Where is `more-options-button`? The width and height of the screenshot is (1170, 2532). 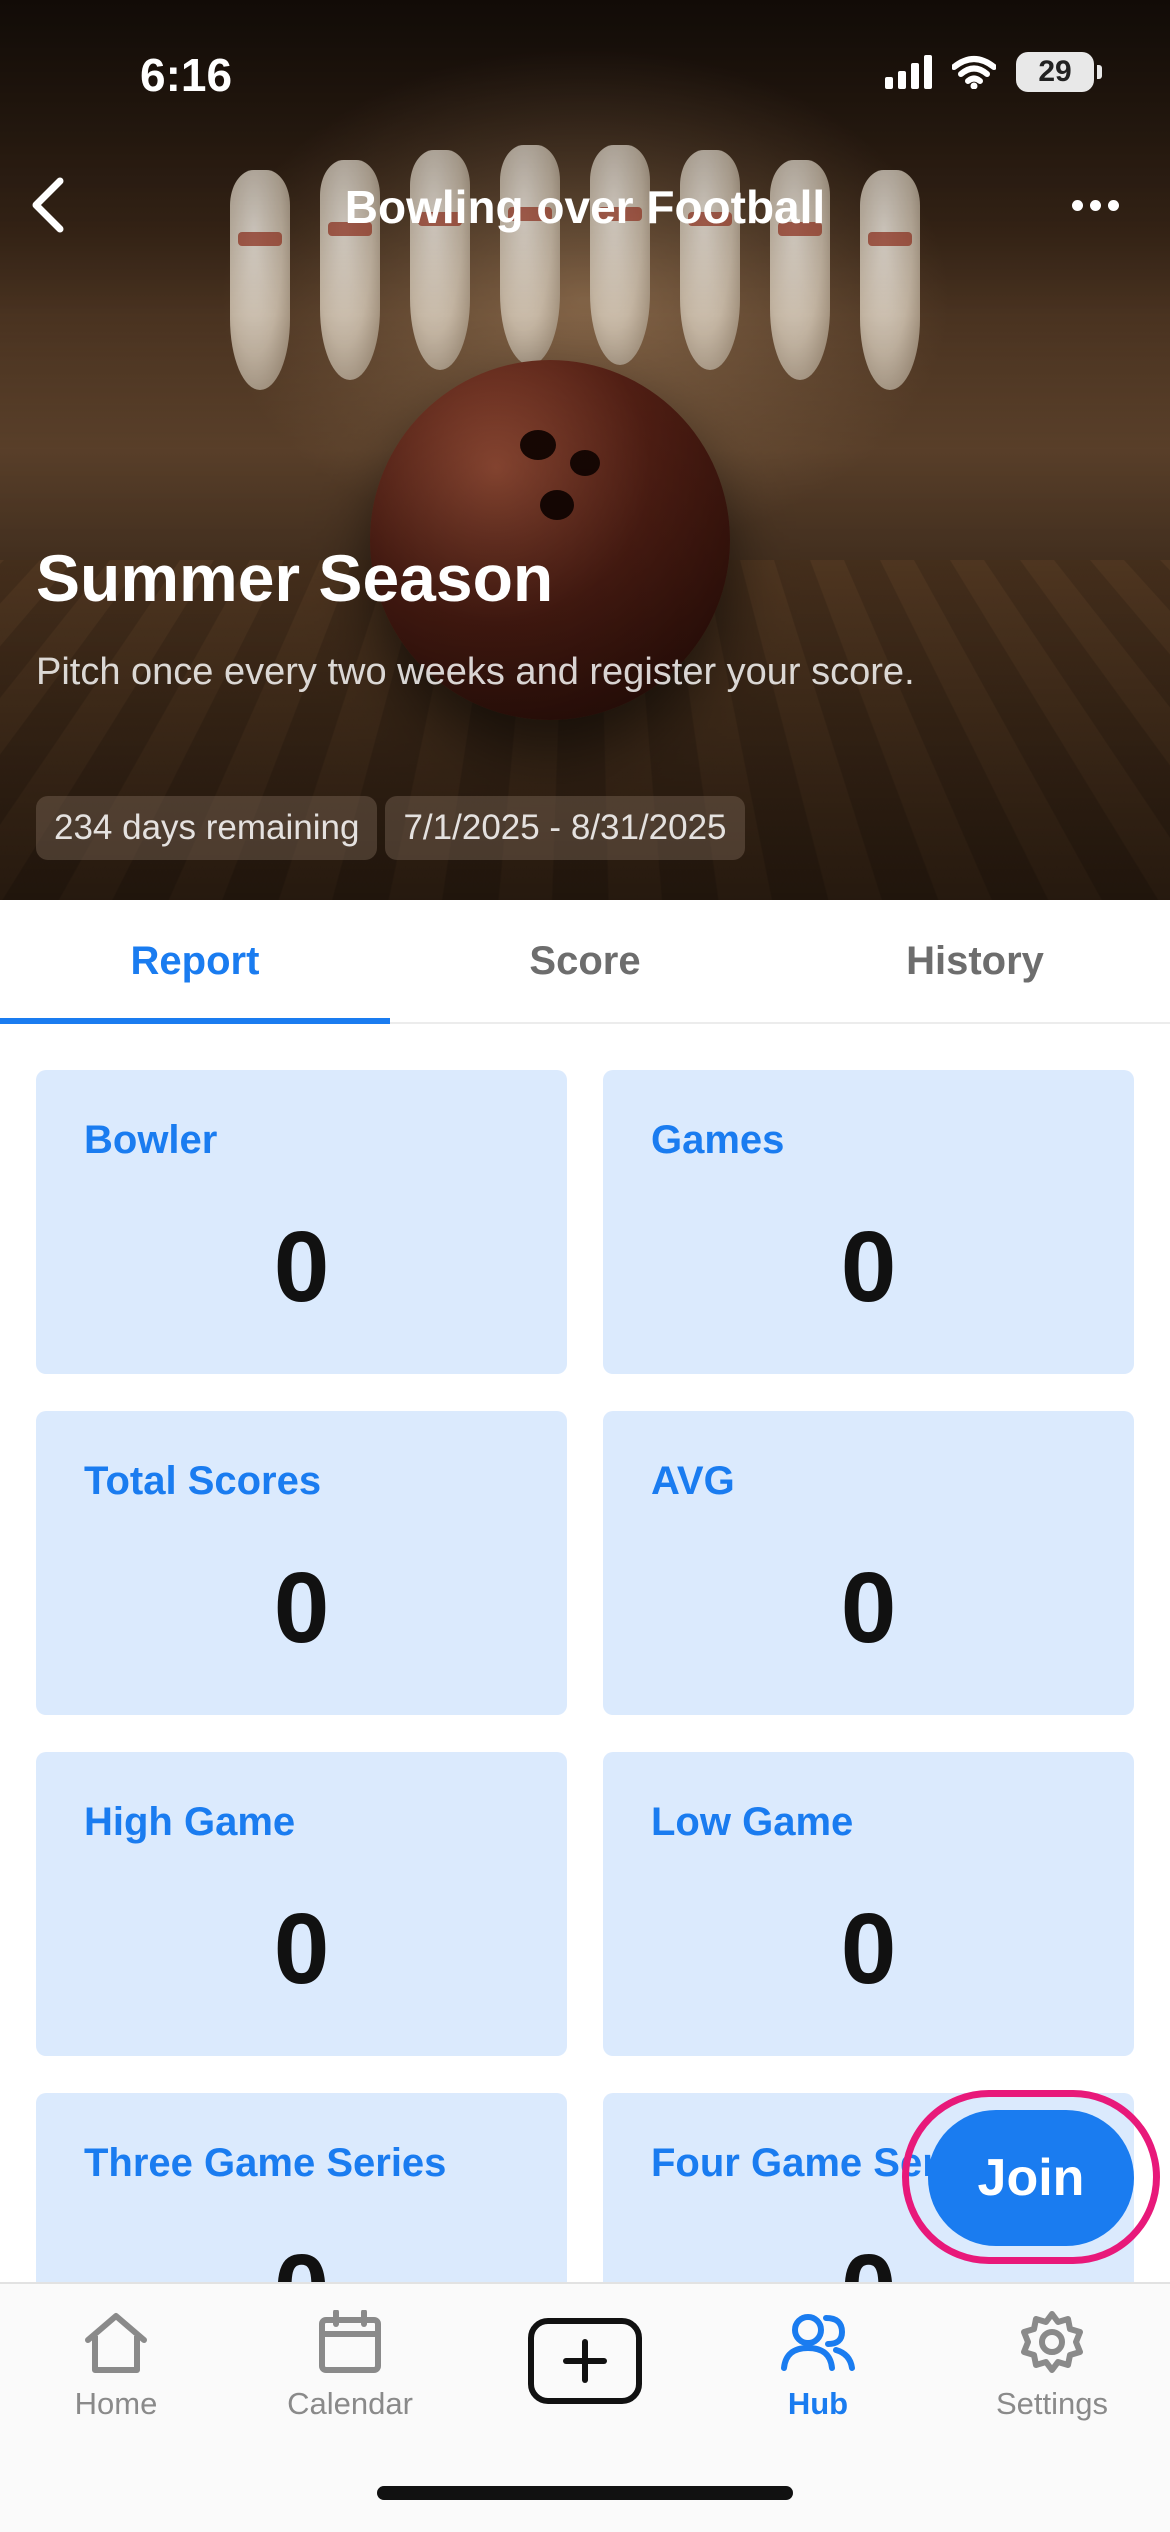
more-options-button is located at coordinates (1095, 205).